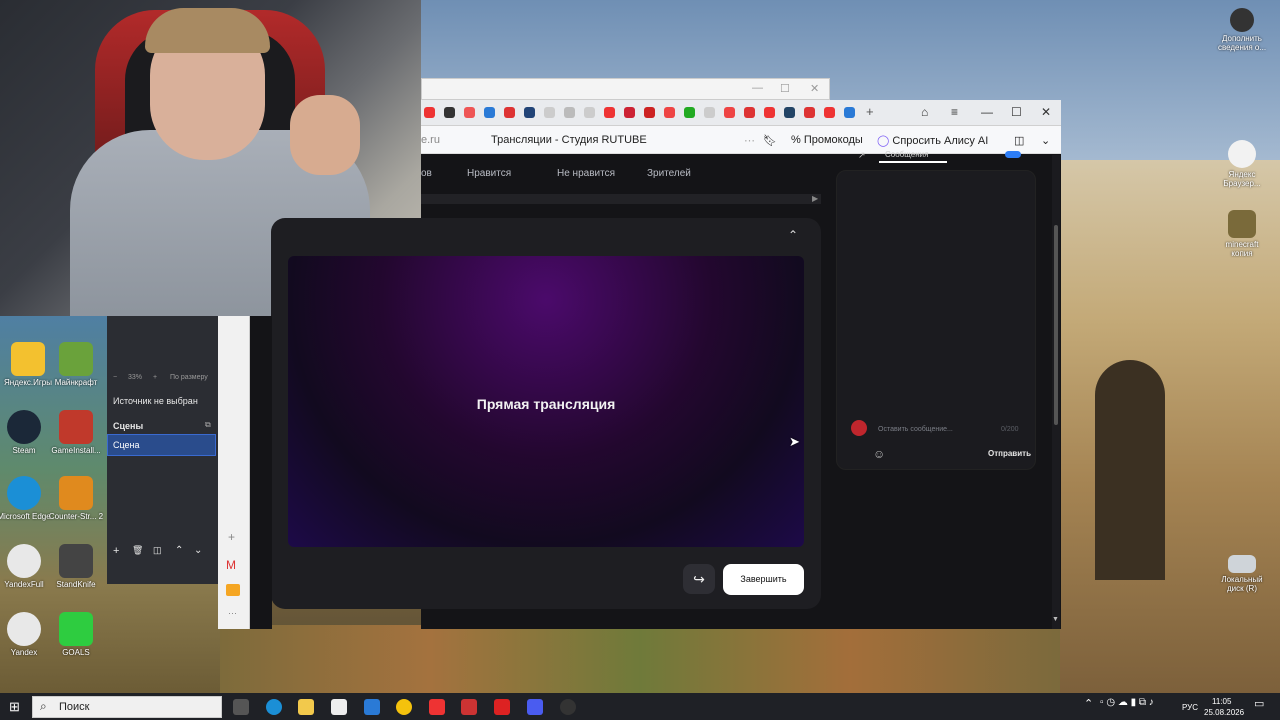  Describe the element at coordinates (233, 590) in the screenshot. I see `mail-icon` at that location.